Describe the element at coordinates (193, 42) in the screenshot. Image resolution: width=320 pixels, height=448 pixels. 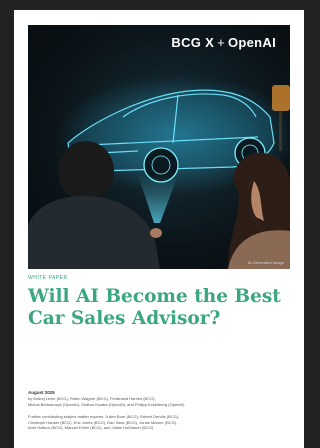
I see `bcgx-logo-text: BCG X` at that location.